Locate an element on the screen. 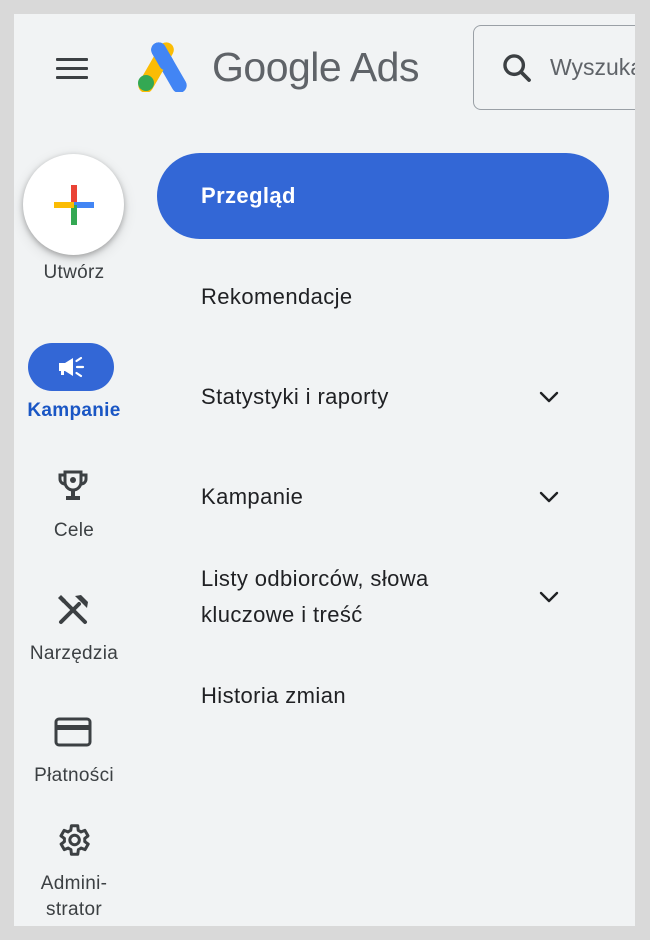  nav-item-label: Kampanie is located at coordinates (252, 496).